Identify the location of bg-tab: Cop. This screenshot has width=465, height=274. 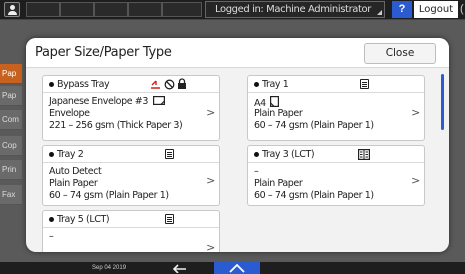
(11, 146).